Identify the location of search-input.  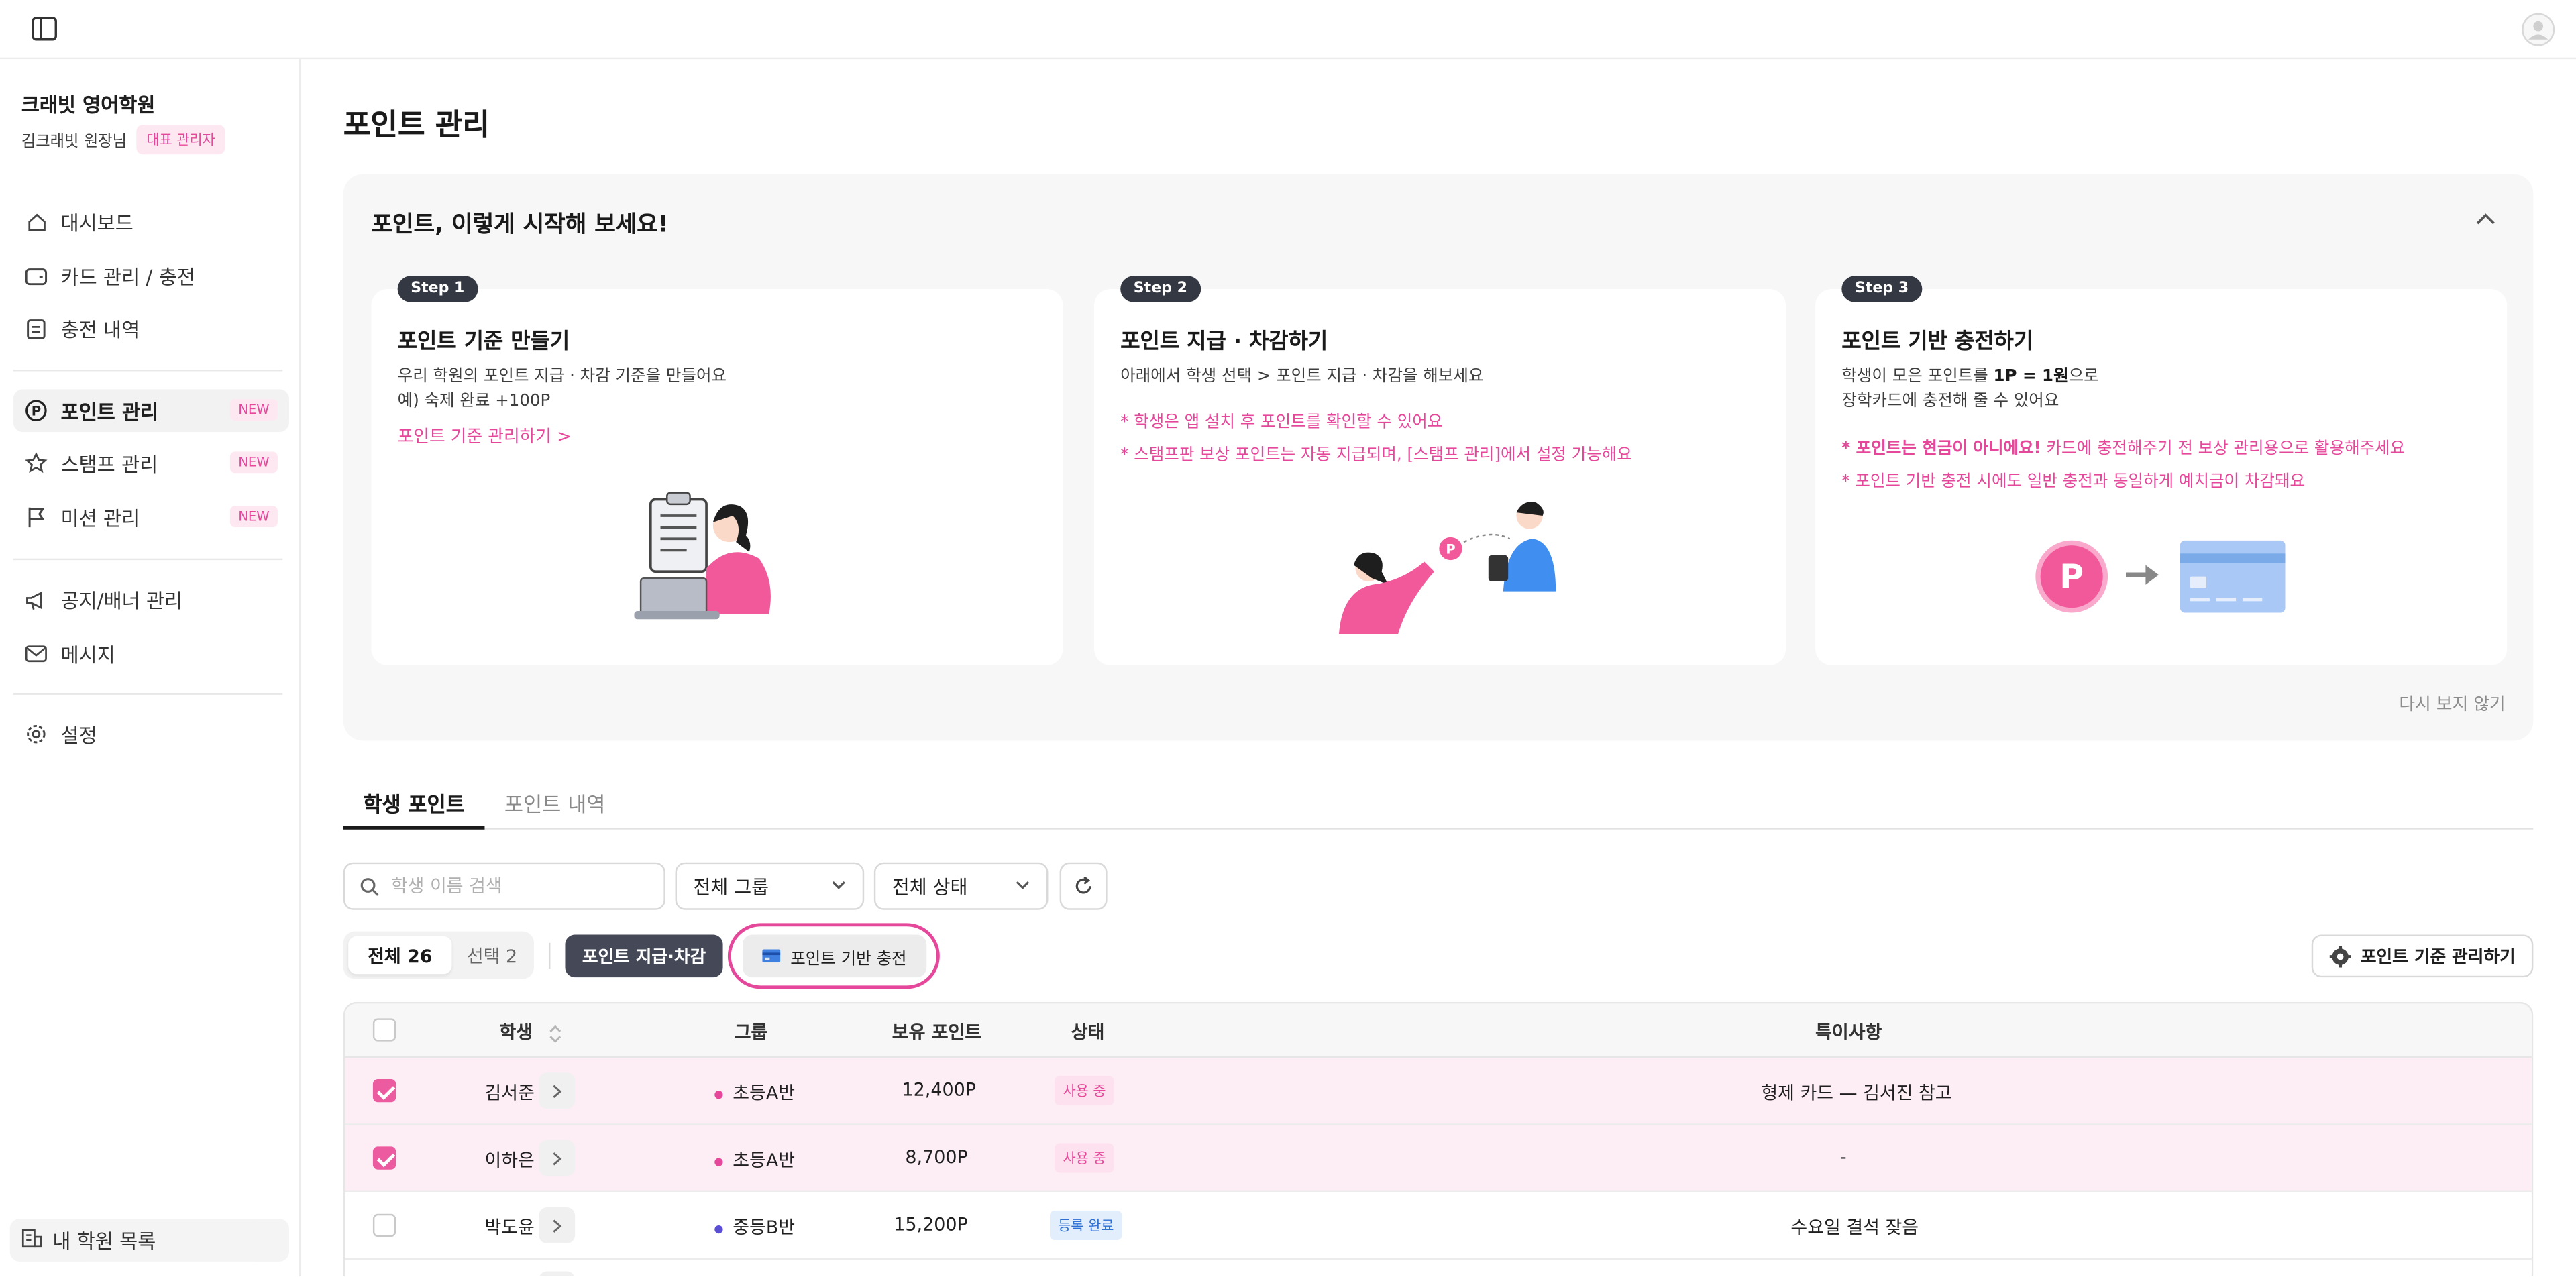
(522, 886).